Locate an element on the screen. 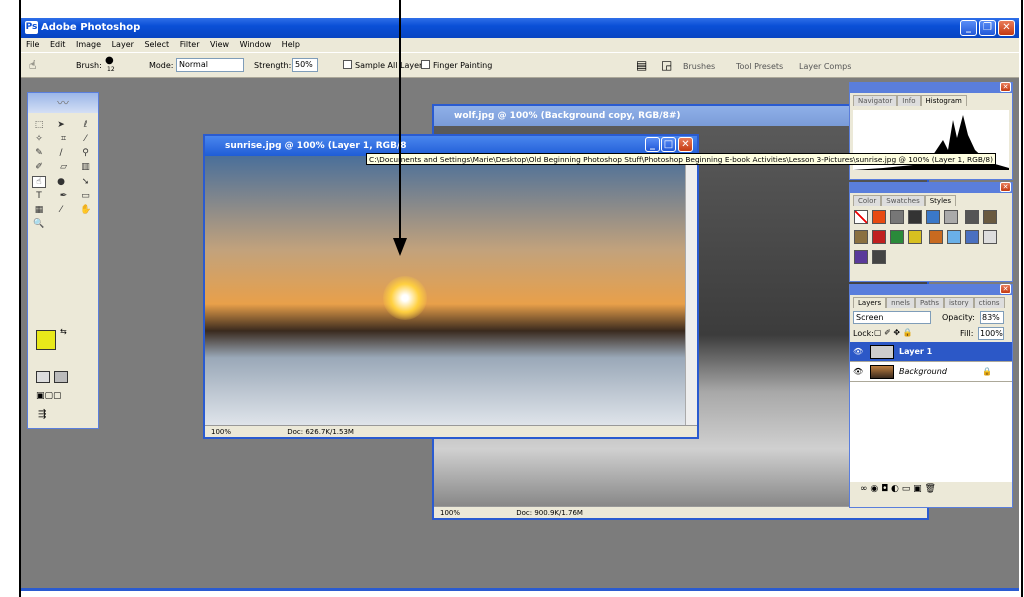 The width and height of the screenshot is (1024, 597). lock-icons: ▢ ✐ ✥ 🔒 is located at coordinates (893, 332).